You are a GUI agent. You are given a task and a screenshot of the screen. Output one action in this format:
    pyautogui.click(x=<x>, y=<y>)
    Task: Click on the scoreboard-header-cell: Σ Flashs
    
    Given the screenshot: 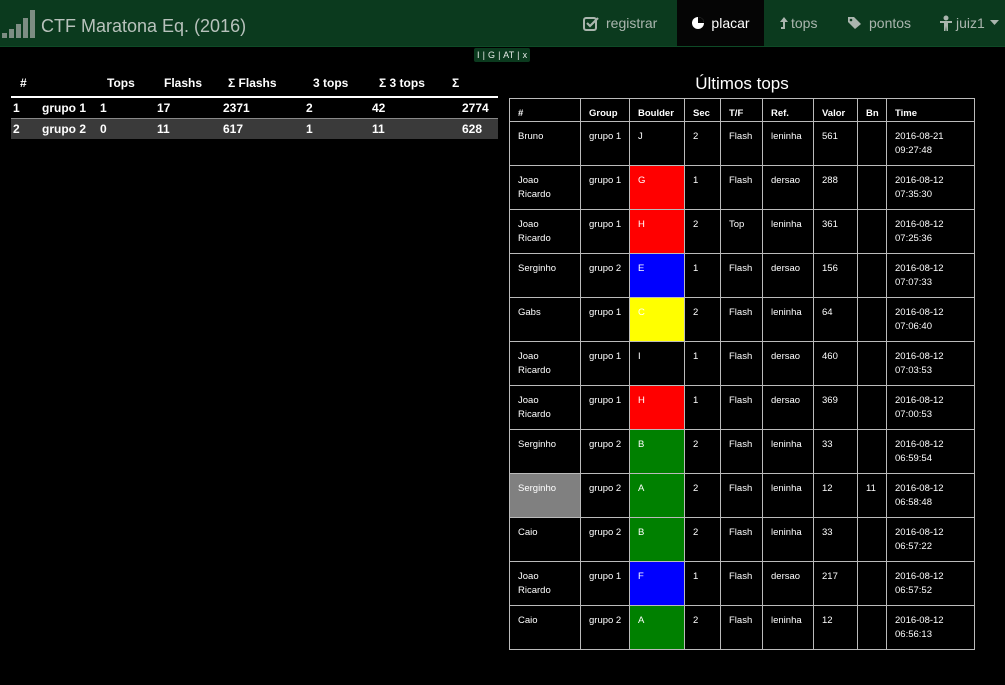 What is the action you would take?
    pyautogui.click(x=252, y=83)
    